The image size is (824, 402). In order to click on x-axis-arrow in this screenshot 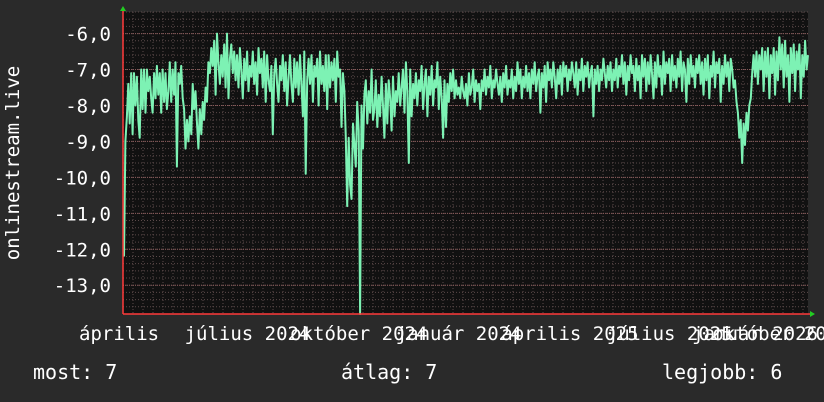, I will do `click(812, 314)`.